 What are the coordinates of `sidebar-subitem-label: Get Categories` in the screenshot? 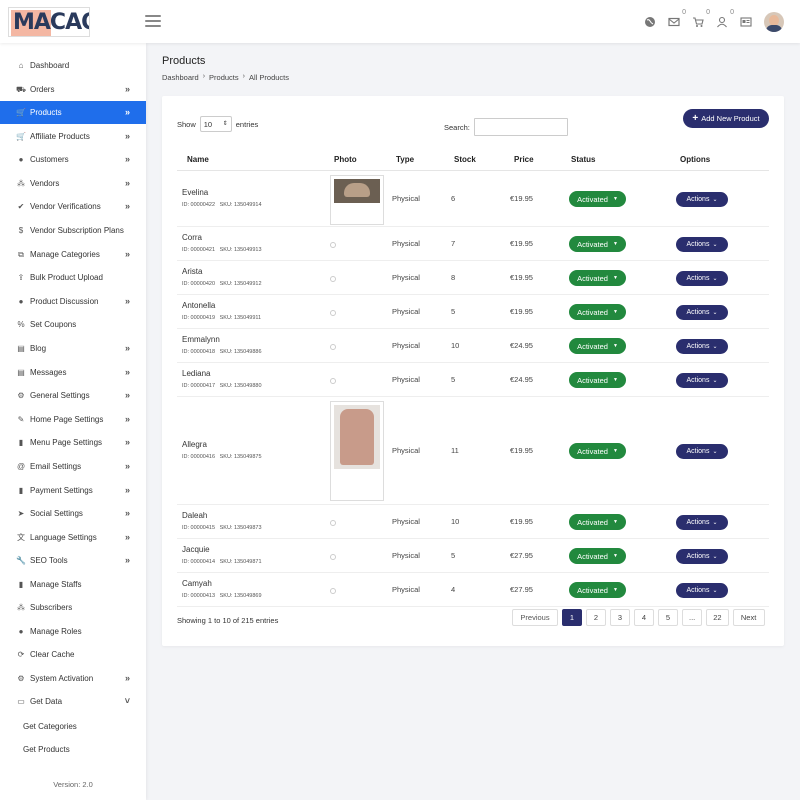 It's located at (50, 726).